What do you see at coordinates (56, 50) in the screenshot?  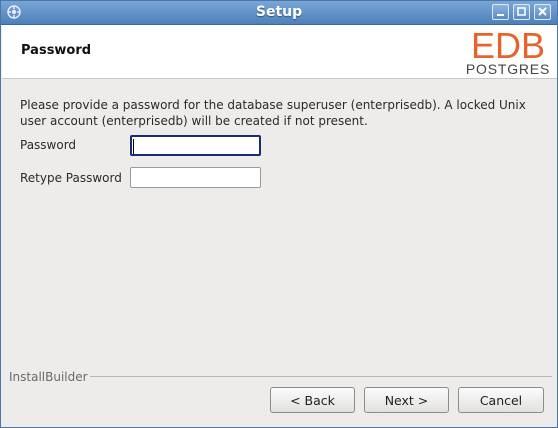 I see `page-title: Password` at bounding box center [56, 50].